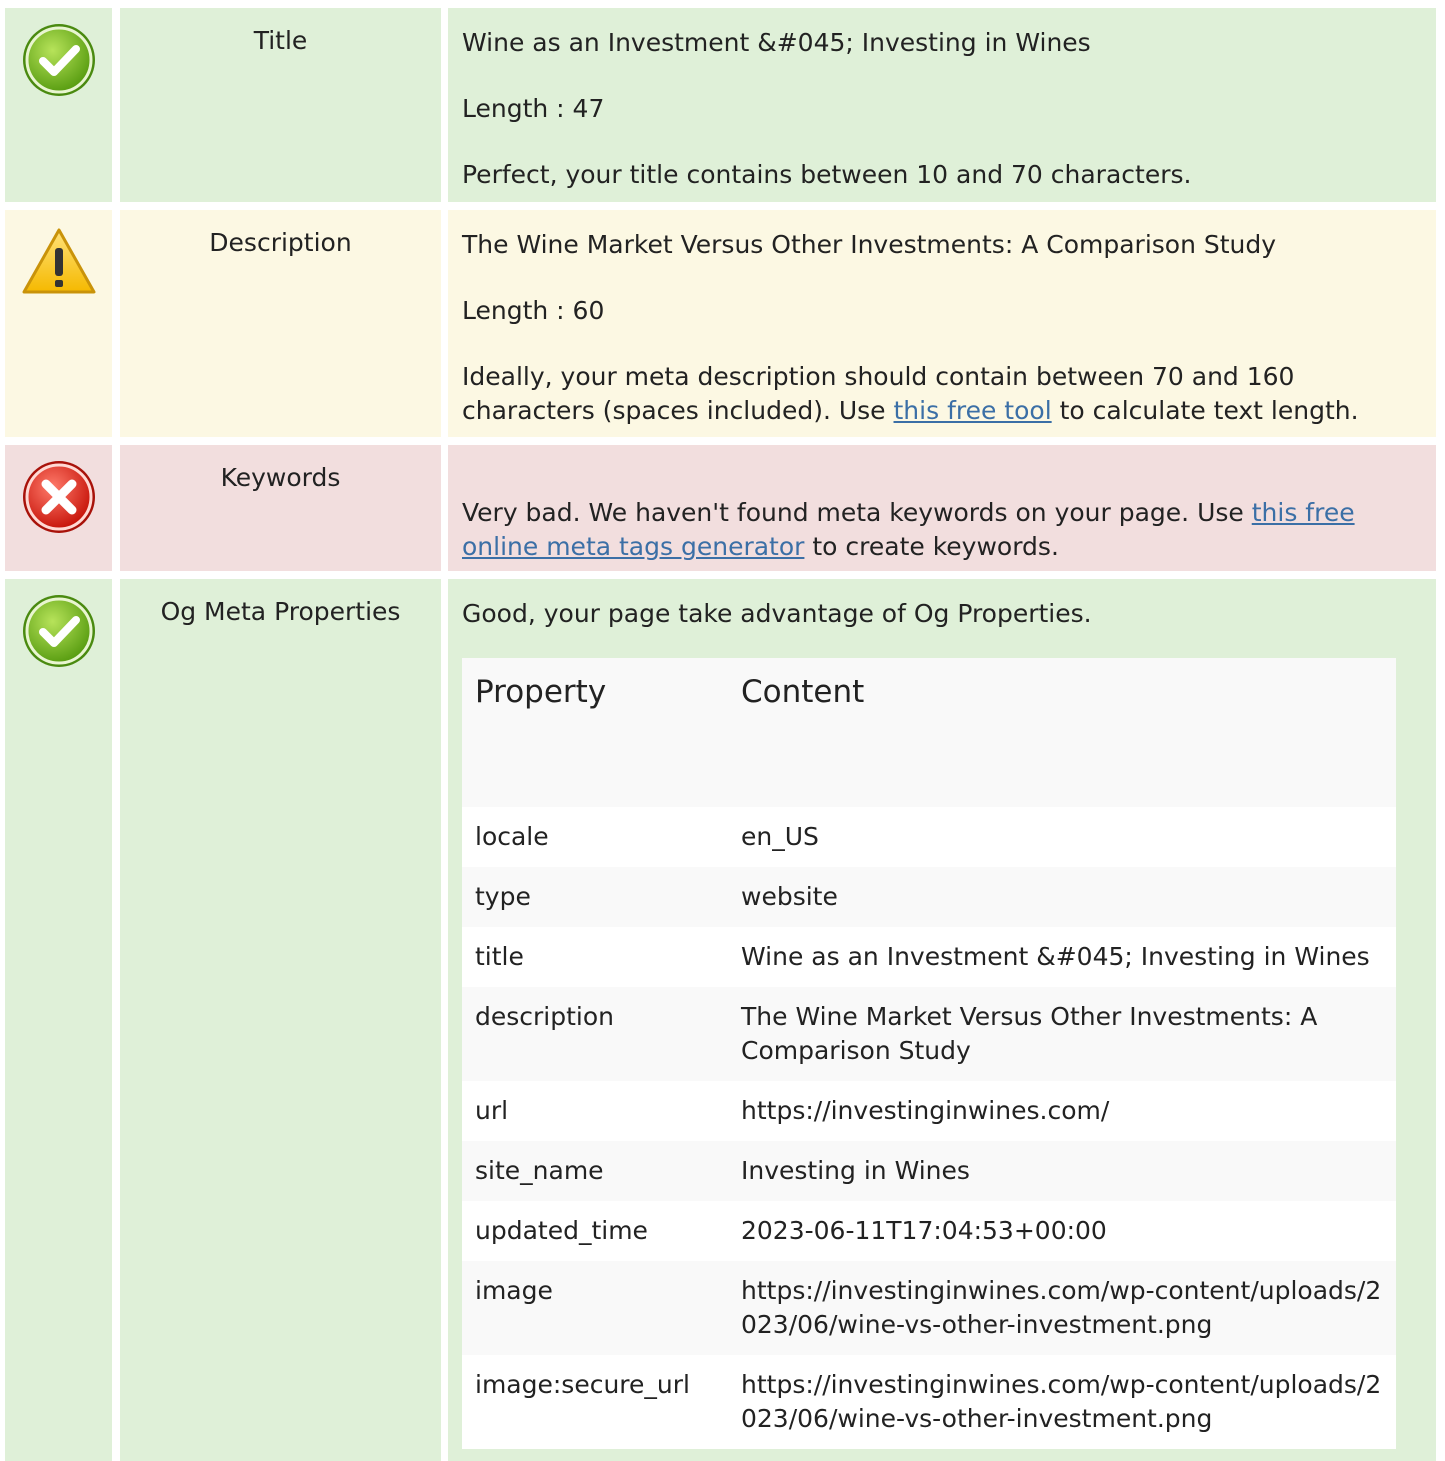 Image resolution: width=1445 pixels, height=1461 pixels. Describe the element at coordinates (595, 1171) in the screenshot. I see `property-cell: site_name` at that location.